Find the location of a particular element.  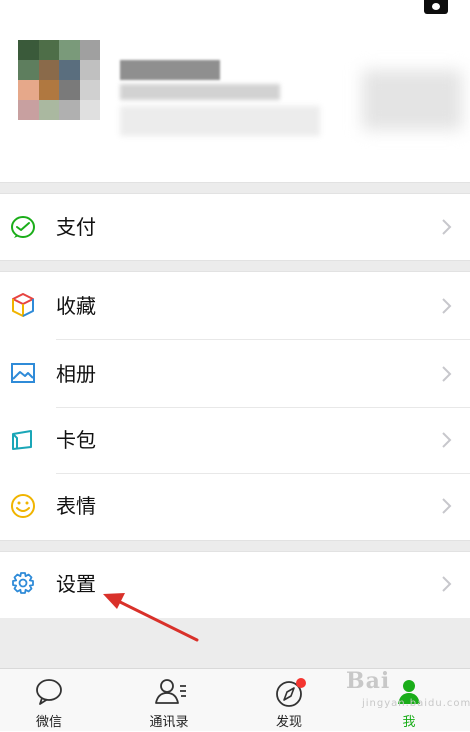

menu-item-stickers: 表情 is located at coordinates (235, 507).